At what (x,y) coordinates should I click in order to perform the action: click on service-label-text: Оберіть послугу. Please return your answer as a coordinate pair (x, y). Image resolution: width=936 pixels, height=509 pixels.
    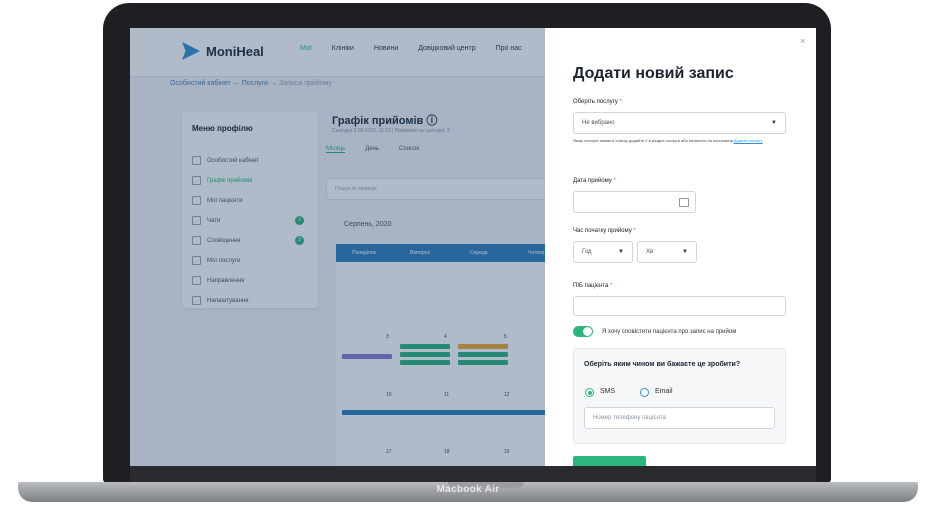
    Looking at the image, I should click on (595, 102).